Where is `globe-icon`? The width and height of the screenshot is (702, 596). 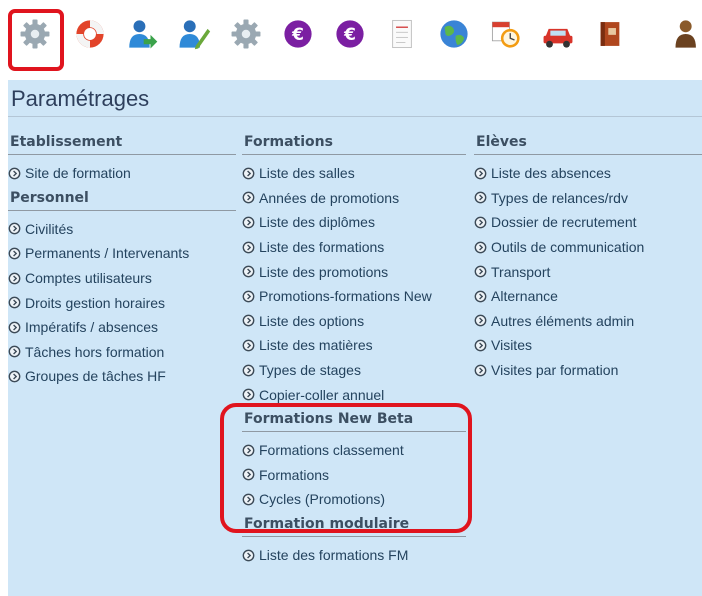 globe-icon is located at coordinates (454, 34).